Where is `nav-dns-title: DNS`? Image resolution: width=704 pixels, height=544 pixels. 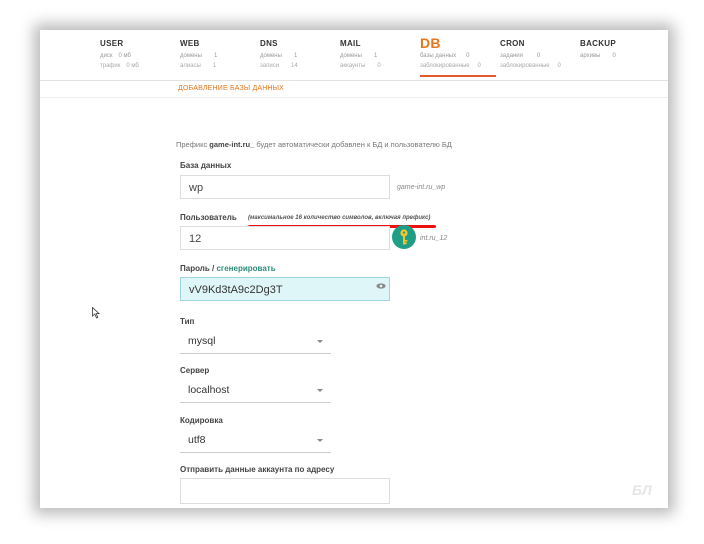 nav-dns-title: DNS is located at coordinates (269, 43).